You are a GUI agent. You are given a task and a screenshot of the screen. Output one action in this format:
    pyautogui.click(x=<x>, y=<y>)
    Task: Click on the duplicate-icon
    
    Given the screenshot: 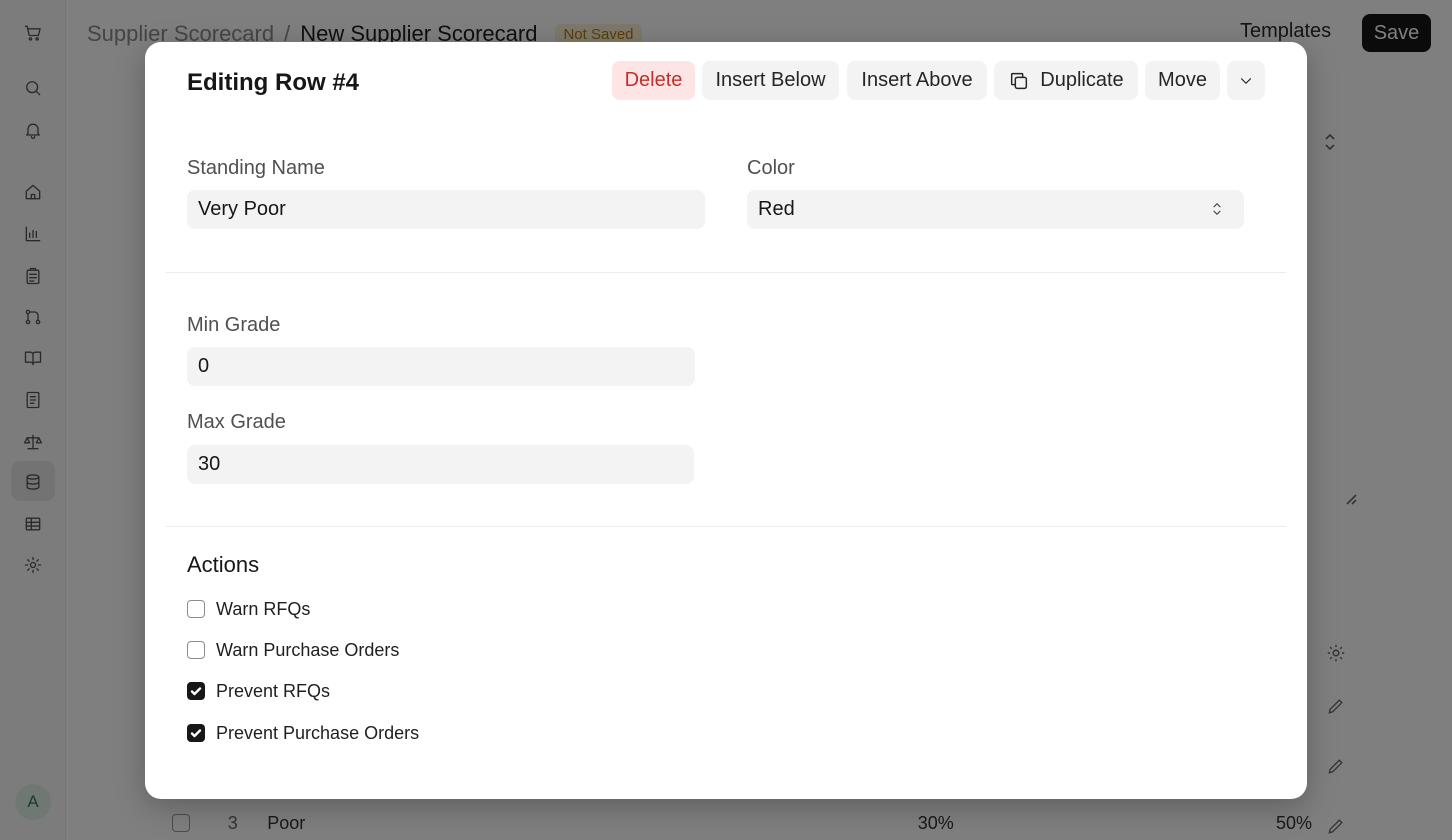 What is the action you would take?
    pyautogui.click(x=1019, y=80)
    